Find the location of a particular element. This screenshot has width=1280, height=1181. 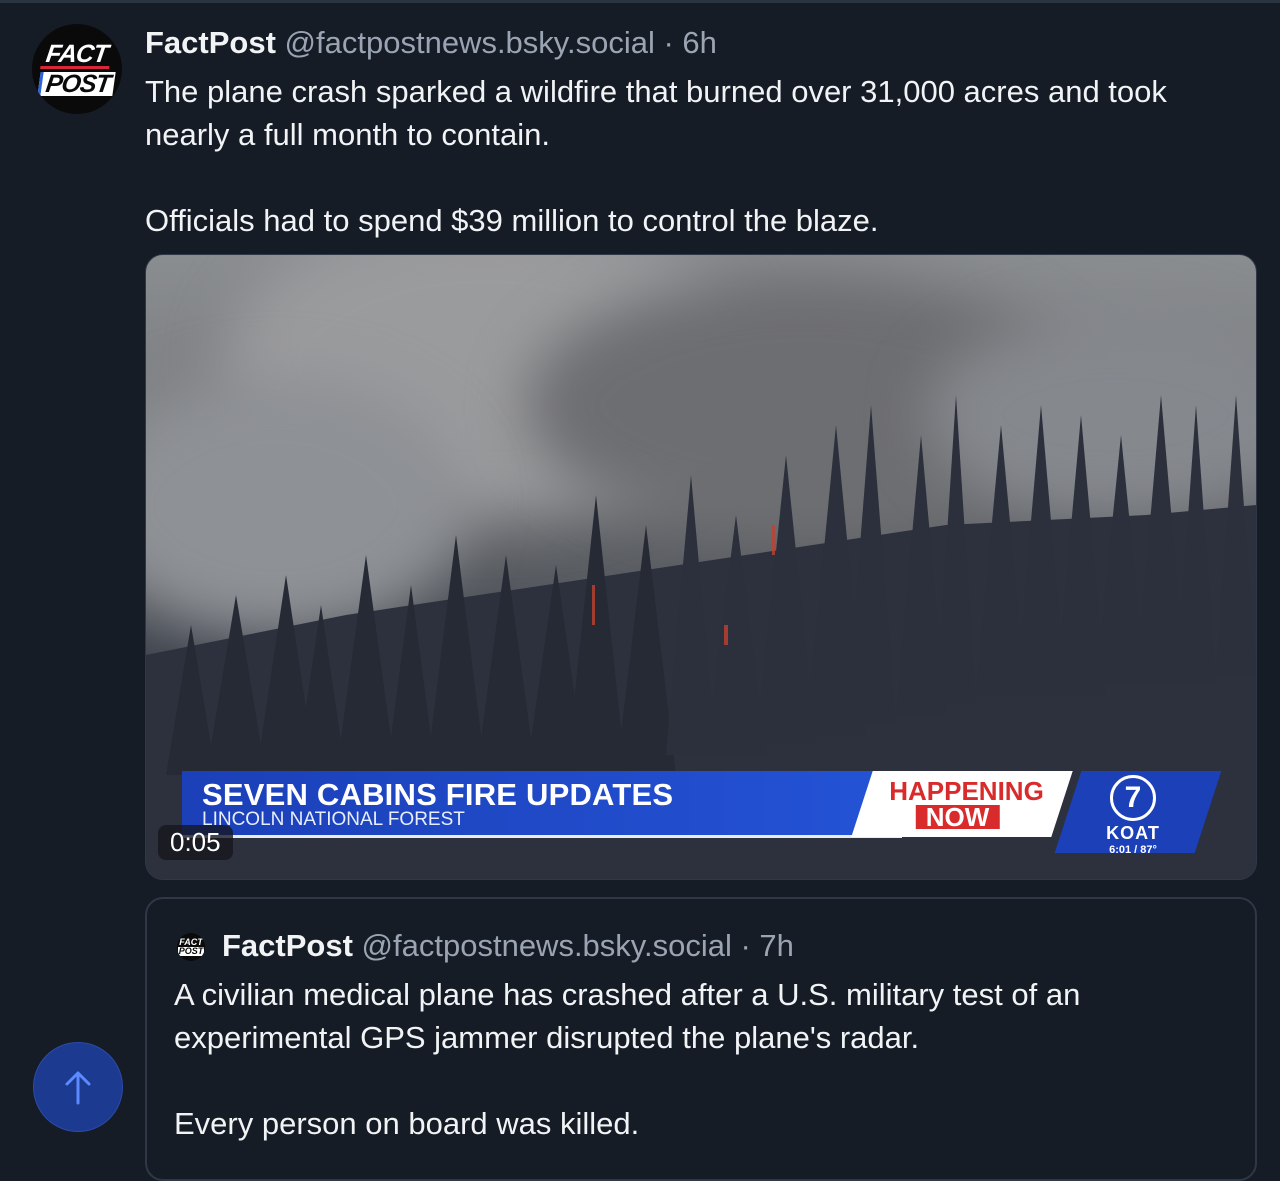

quoted-author-avatar: FACT POST is located at coordinates (191, 947).